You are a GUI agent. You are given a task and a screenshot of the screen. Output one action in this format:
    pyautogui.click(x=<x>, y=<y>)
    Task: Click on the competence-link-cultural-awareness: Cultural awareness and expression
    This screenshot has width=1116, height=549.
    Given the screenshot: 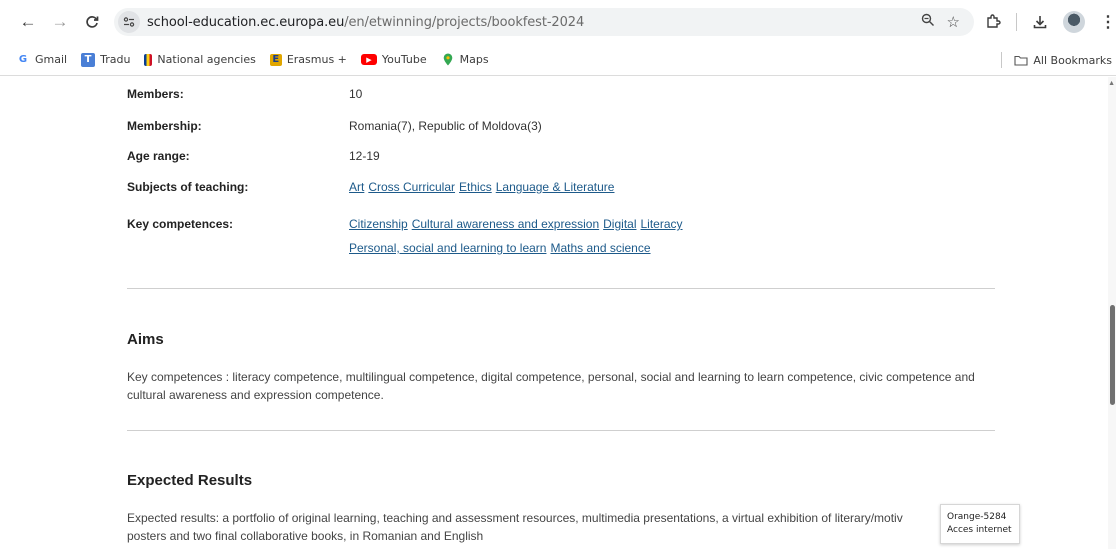 What is the action you would take?
    pyautogui.click(x=505, y=224)
    